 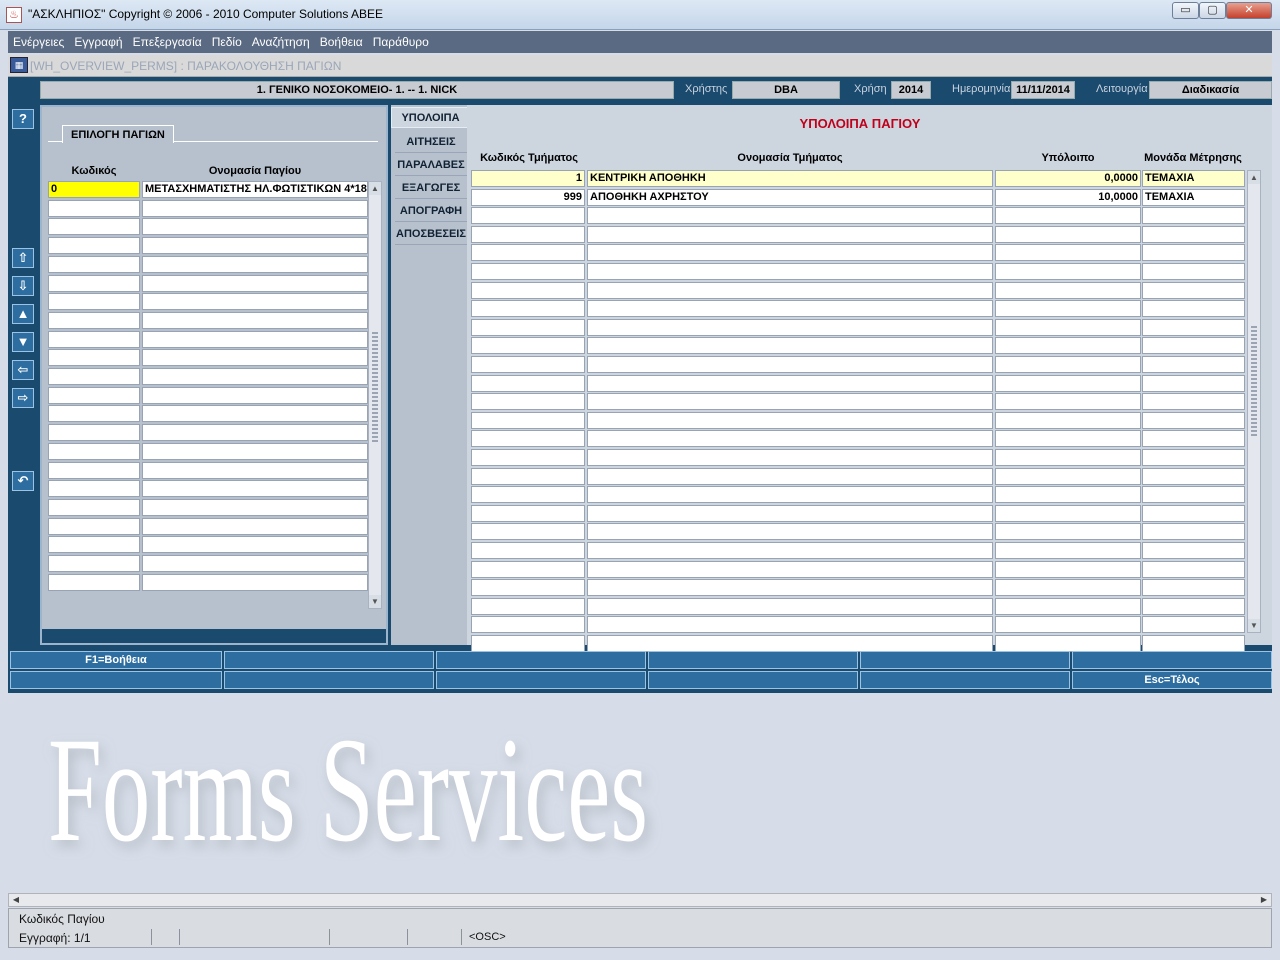 What do you see at coordinates (1193, 197) in the screenshot?
I see `unit-cell: ΤΕΜΑΧΙΑ` at bounding box center [1193, 197].